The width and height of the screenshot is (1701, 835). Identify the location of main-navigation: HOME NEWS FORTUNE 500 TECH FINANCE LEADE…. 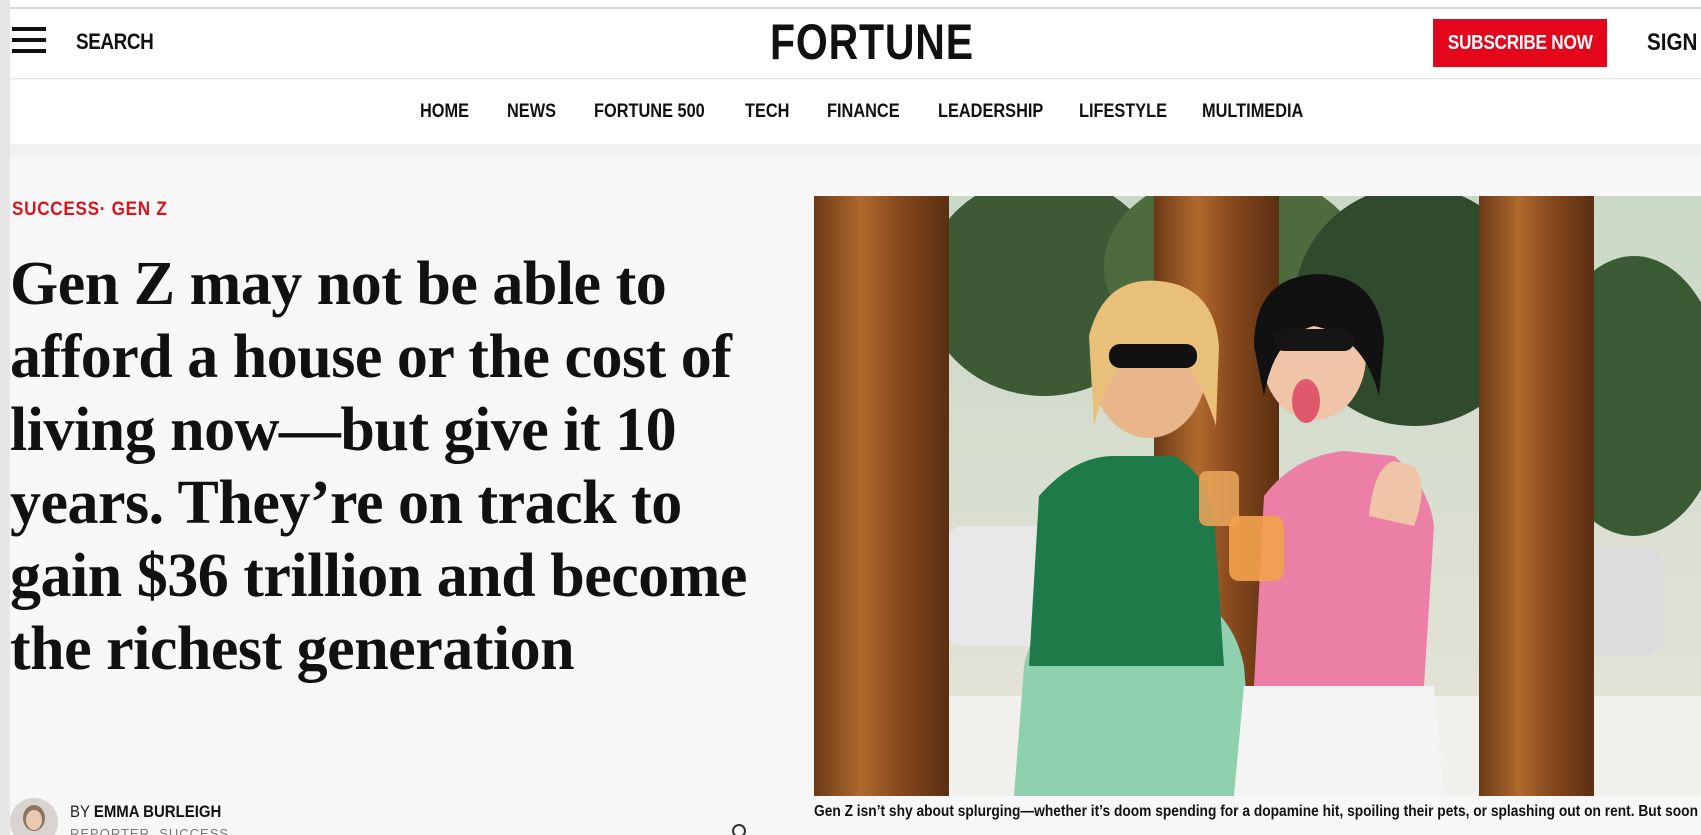
(855, 112).